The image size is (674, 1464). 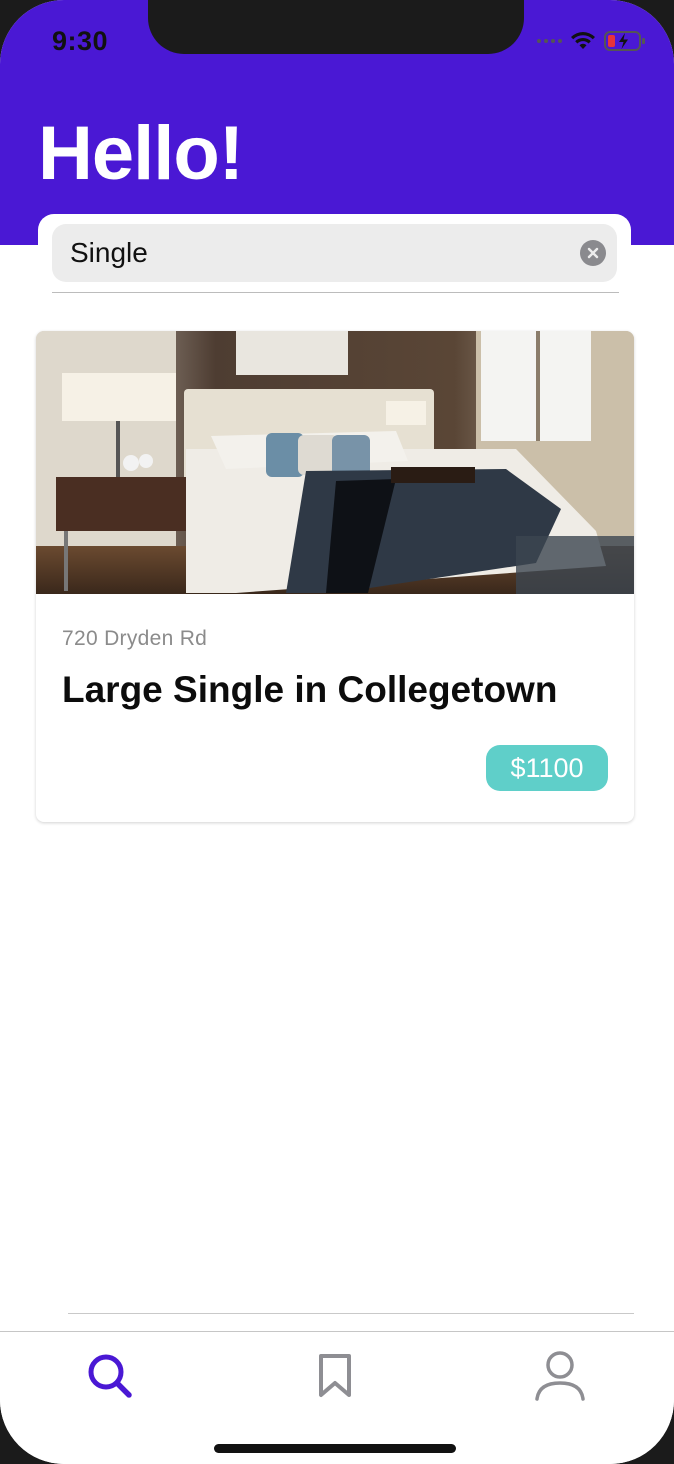 What do you see at coordinates (335, 1448) in the screenshot?
I see `home-indicator` at bounding box center [335, 1448].